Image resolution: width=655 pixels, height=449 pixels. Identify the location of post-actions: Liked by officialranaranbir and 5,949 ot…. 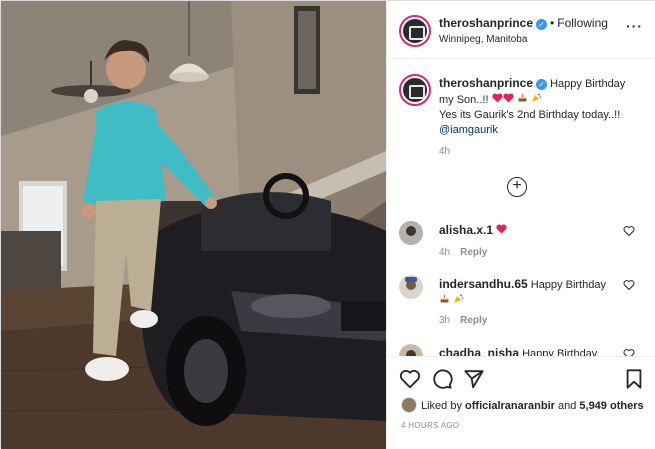
(521, 402).